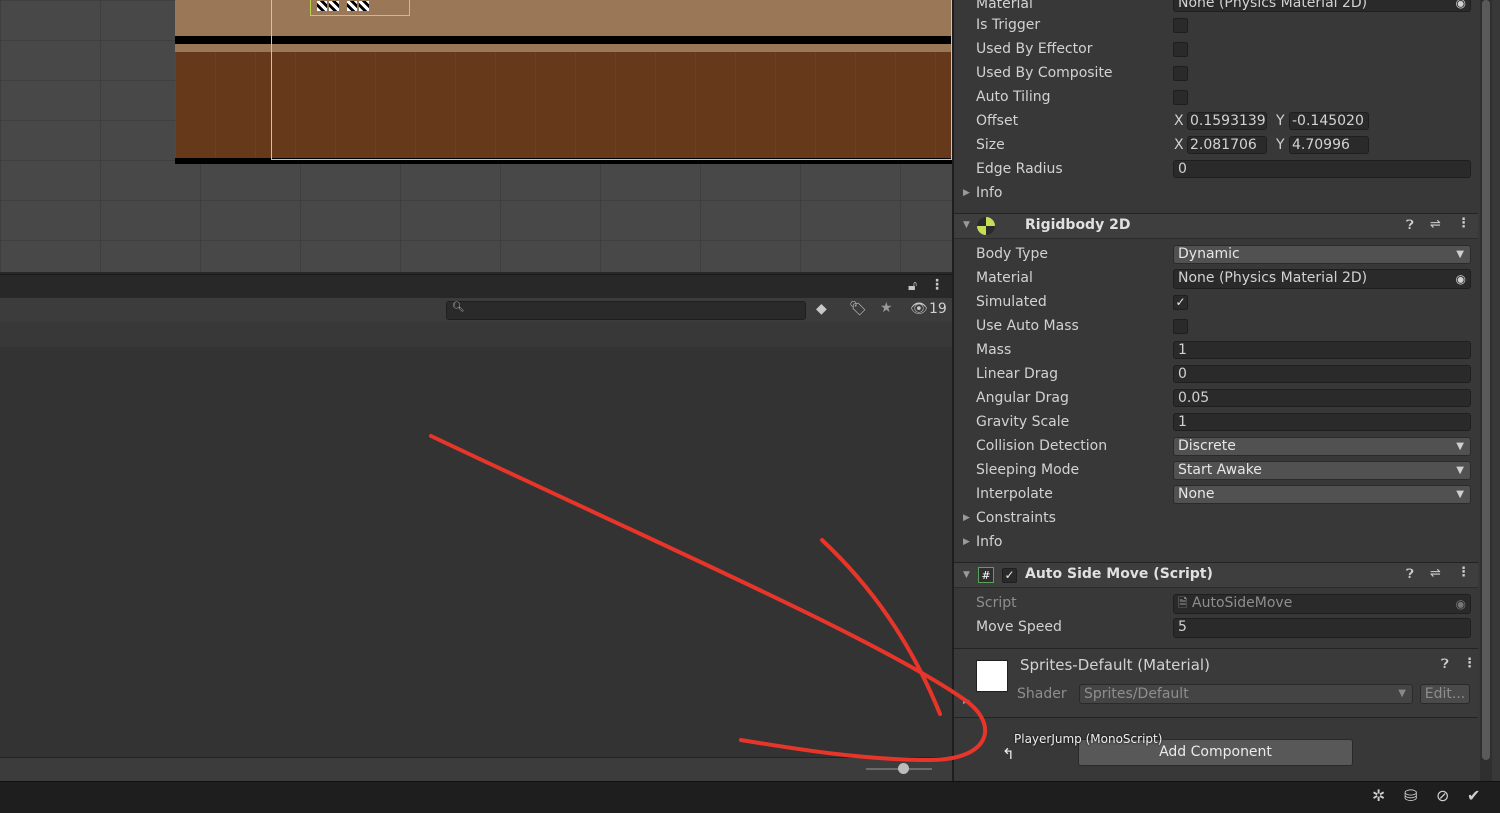 The width and height of the screenshot is (1500, 813). Describe the element at coordinates (1280, 145) in the screenshot. I see `size-y-label: Y` at that location.